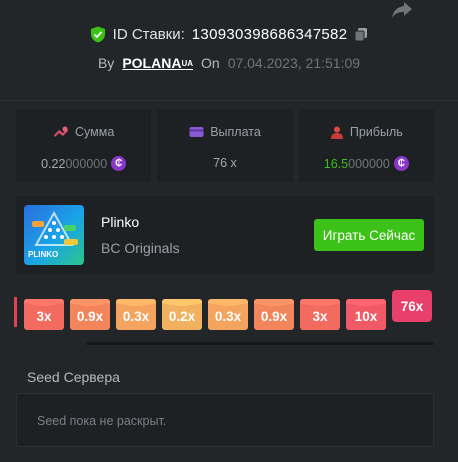 The image size is (458, 462). Describe the element at coordinates (148, 34) in the screenshot. I see `bet-id-label: ID Ставки:` at that location.